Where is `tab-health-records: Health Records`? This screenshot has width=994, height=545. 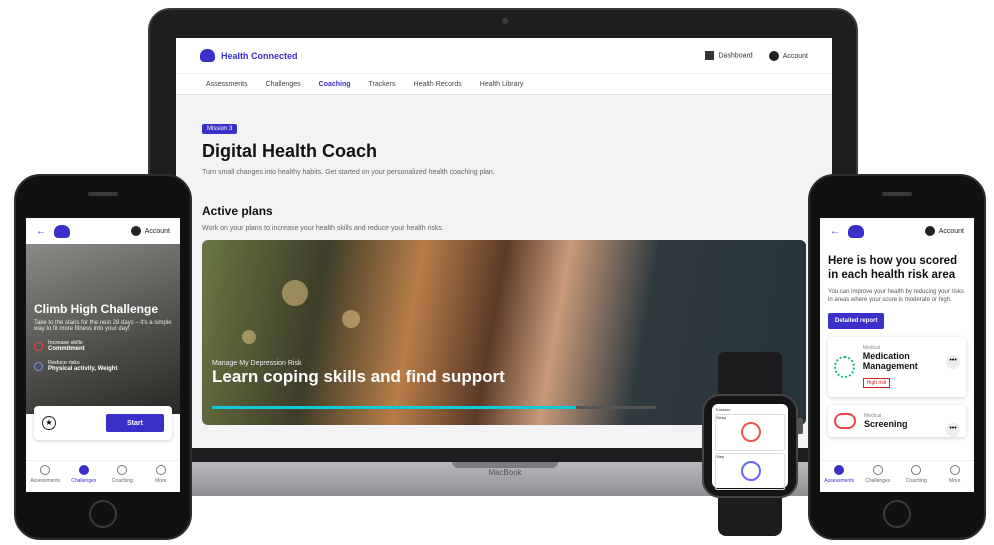
tab-health-records: Health Records is located at coordinates (438, 84).